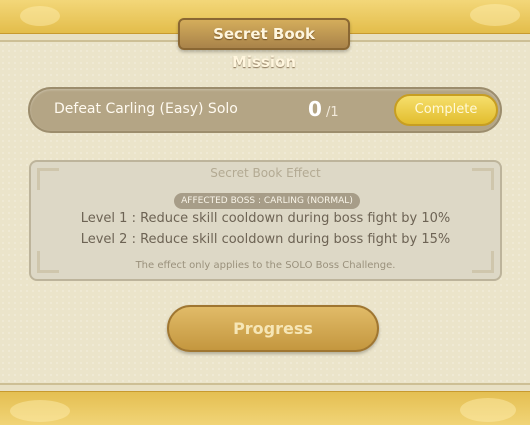 The height and width of the screenshot is (425, 530). Describe the element at coordinates (265, 173) in the screenshot. I see `effect-title: Secret Book Effect` at that location.